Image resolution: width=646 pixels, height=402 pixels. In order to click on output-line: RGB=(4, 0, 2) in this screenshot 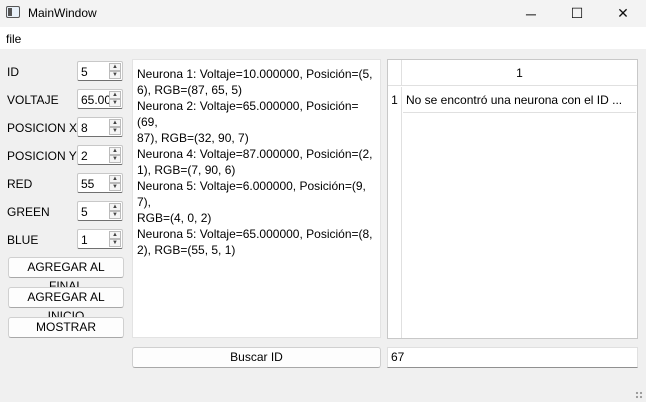, I will do `click(174, 218)`.